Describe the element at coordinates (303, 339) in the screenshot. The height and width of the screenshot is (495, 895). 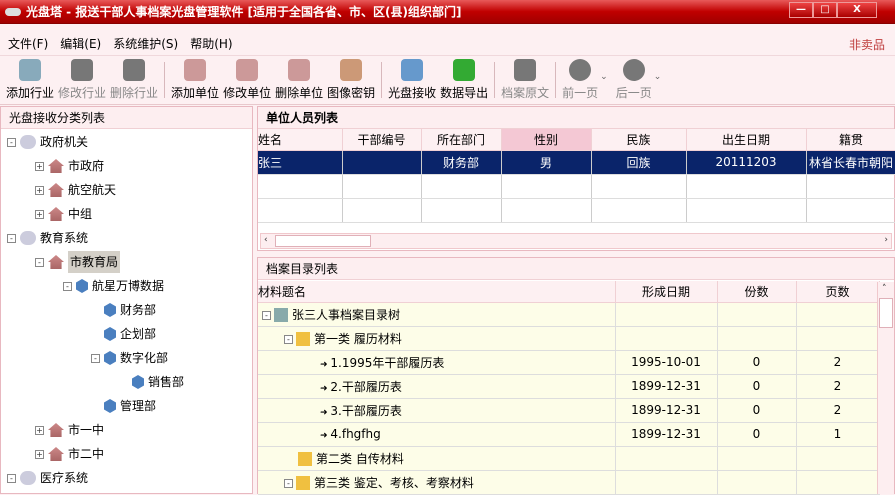
I see `folder-icon` at that location.